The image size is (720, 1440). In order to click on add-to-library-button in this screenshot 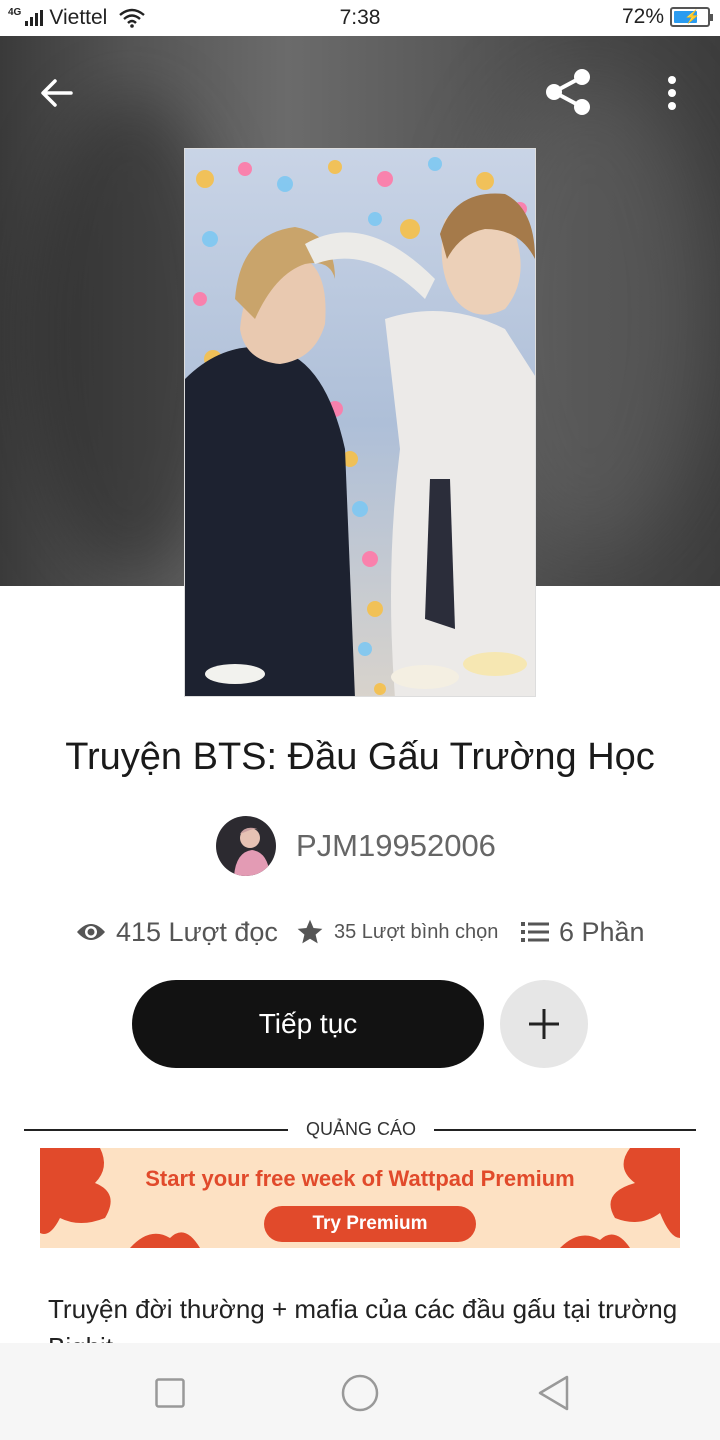, I will do `click(544, 1024)`.